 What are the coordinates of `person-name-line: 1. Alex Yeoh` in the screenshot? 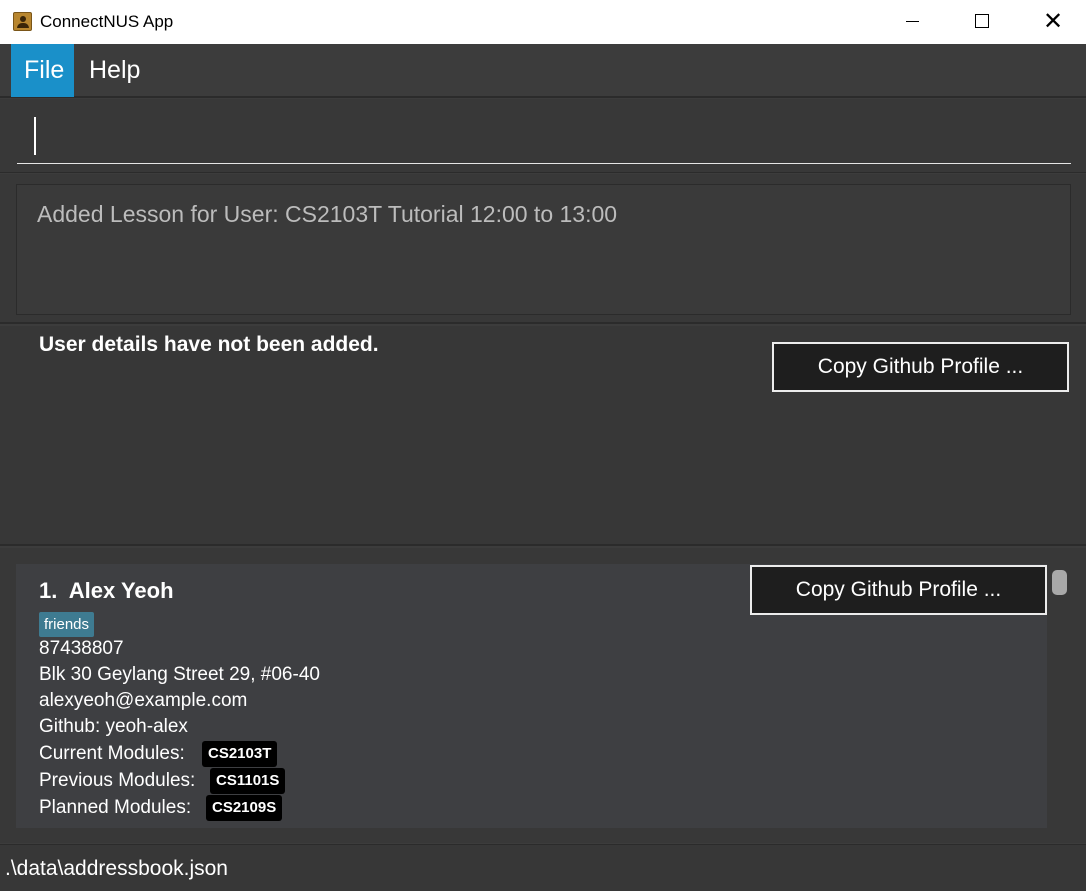 It's located at (106, 591).